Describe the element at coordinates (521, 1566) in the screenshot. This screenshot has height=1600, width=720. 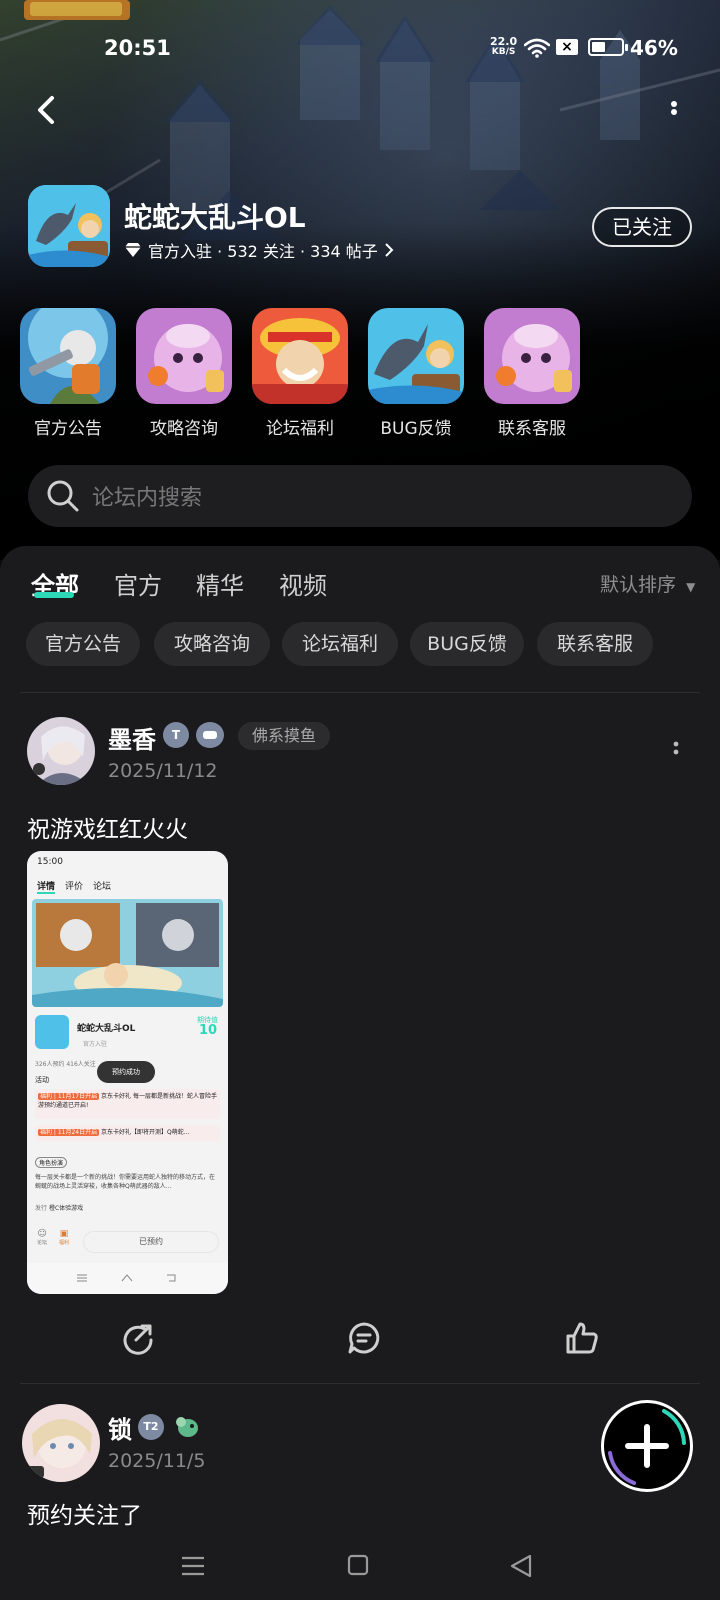
I see `back-nav-icon` at that location.